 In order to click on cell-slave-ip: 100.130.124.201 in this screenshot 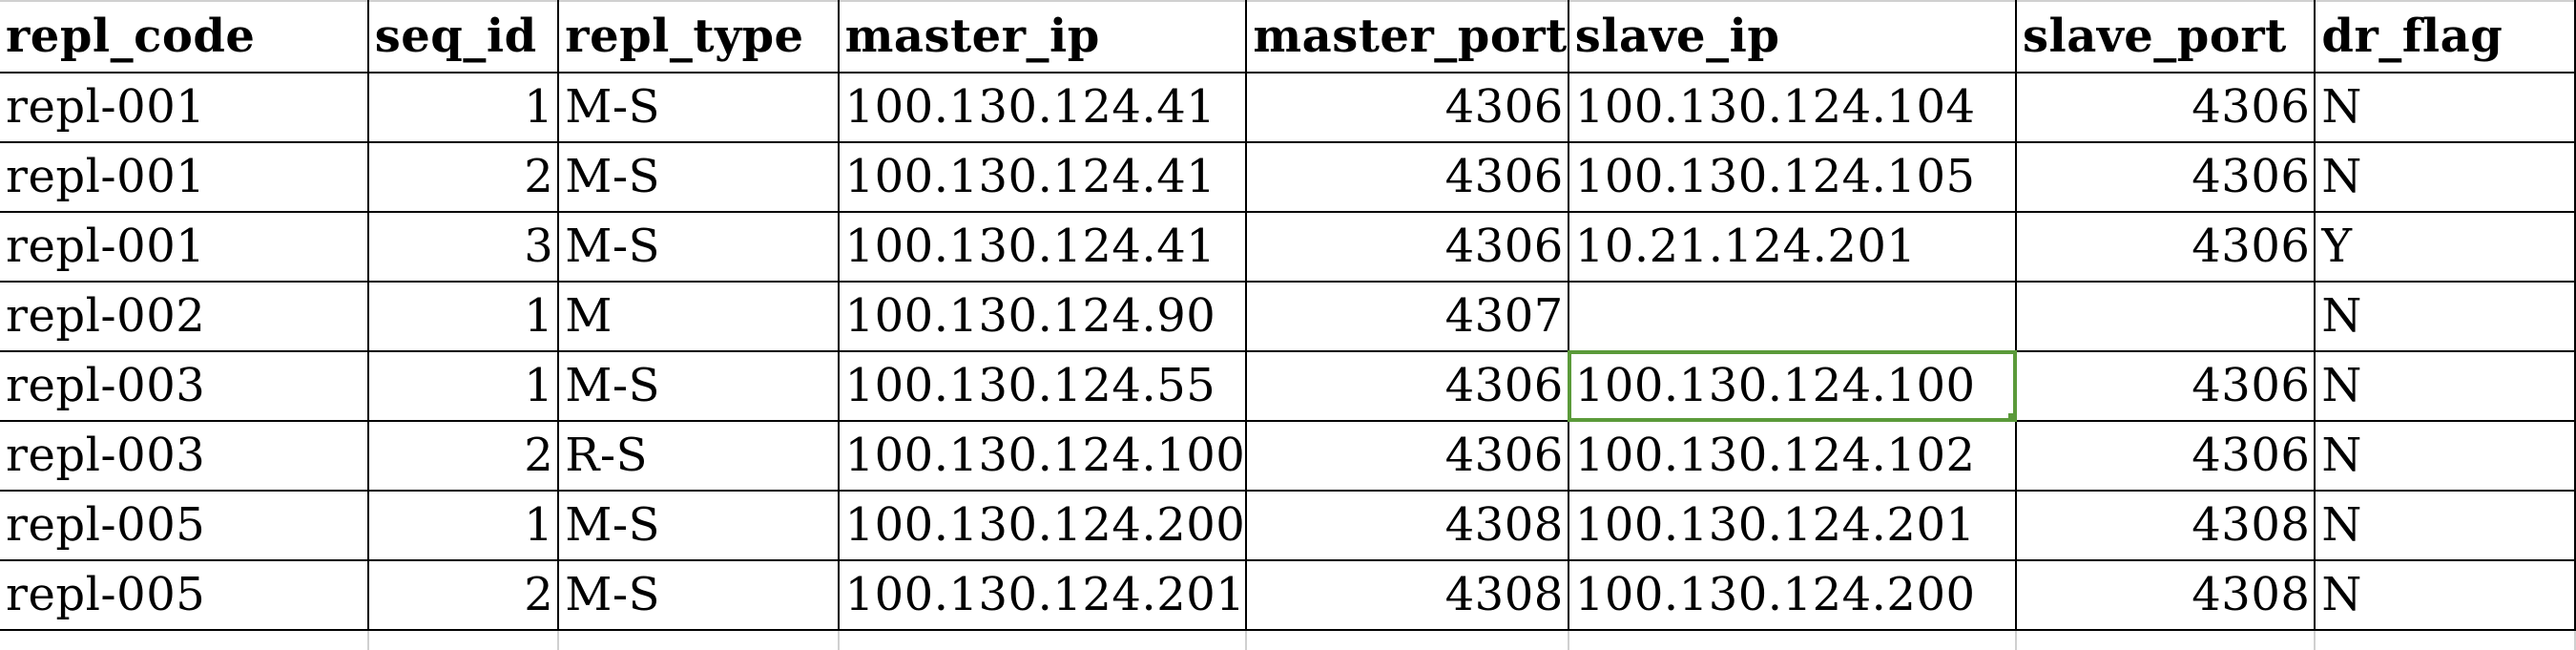, I will do `click(1792, 526)`.